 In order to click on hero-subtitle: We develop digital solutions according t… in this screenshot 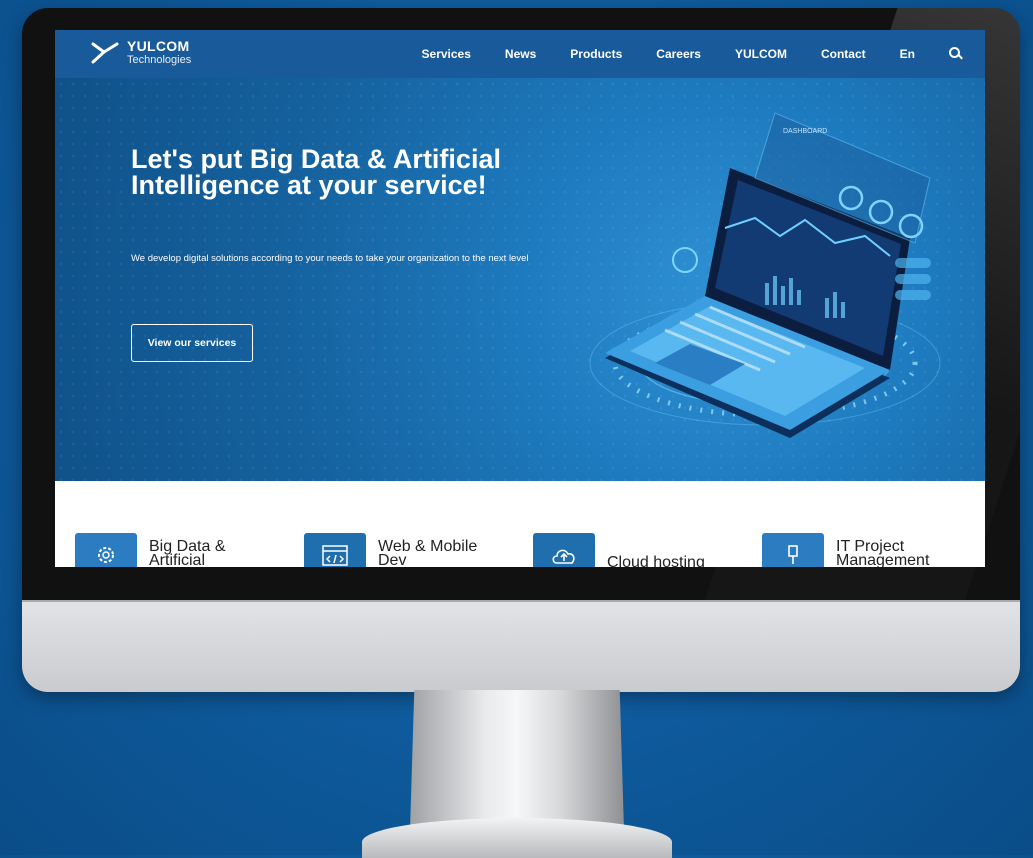, I will do `click(330, 258)`.